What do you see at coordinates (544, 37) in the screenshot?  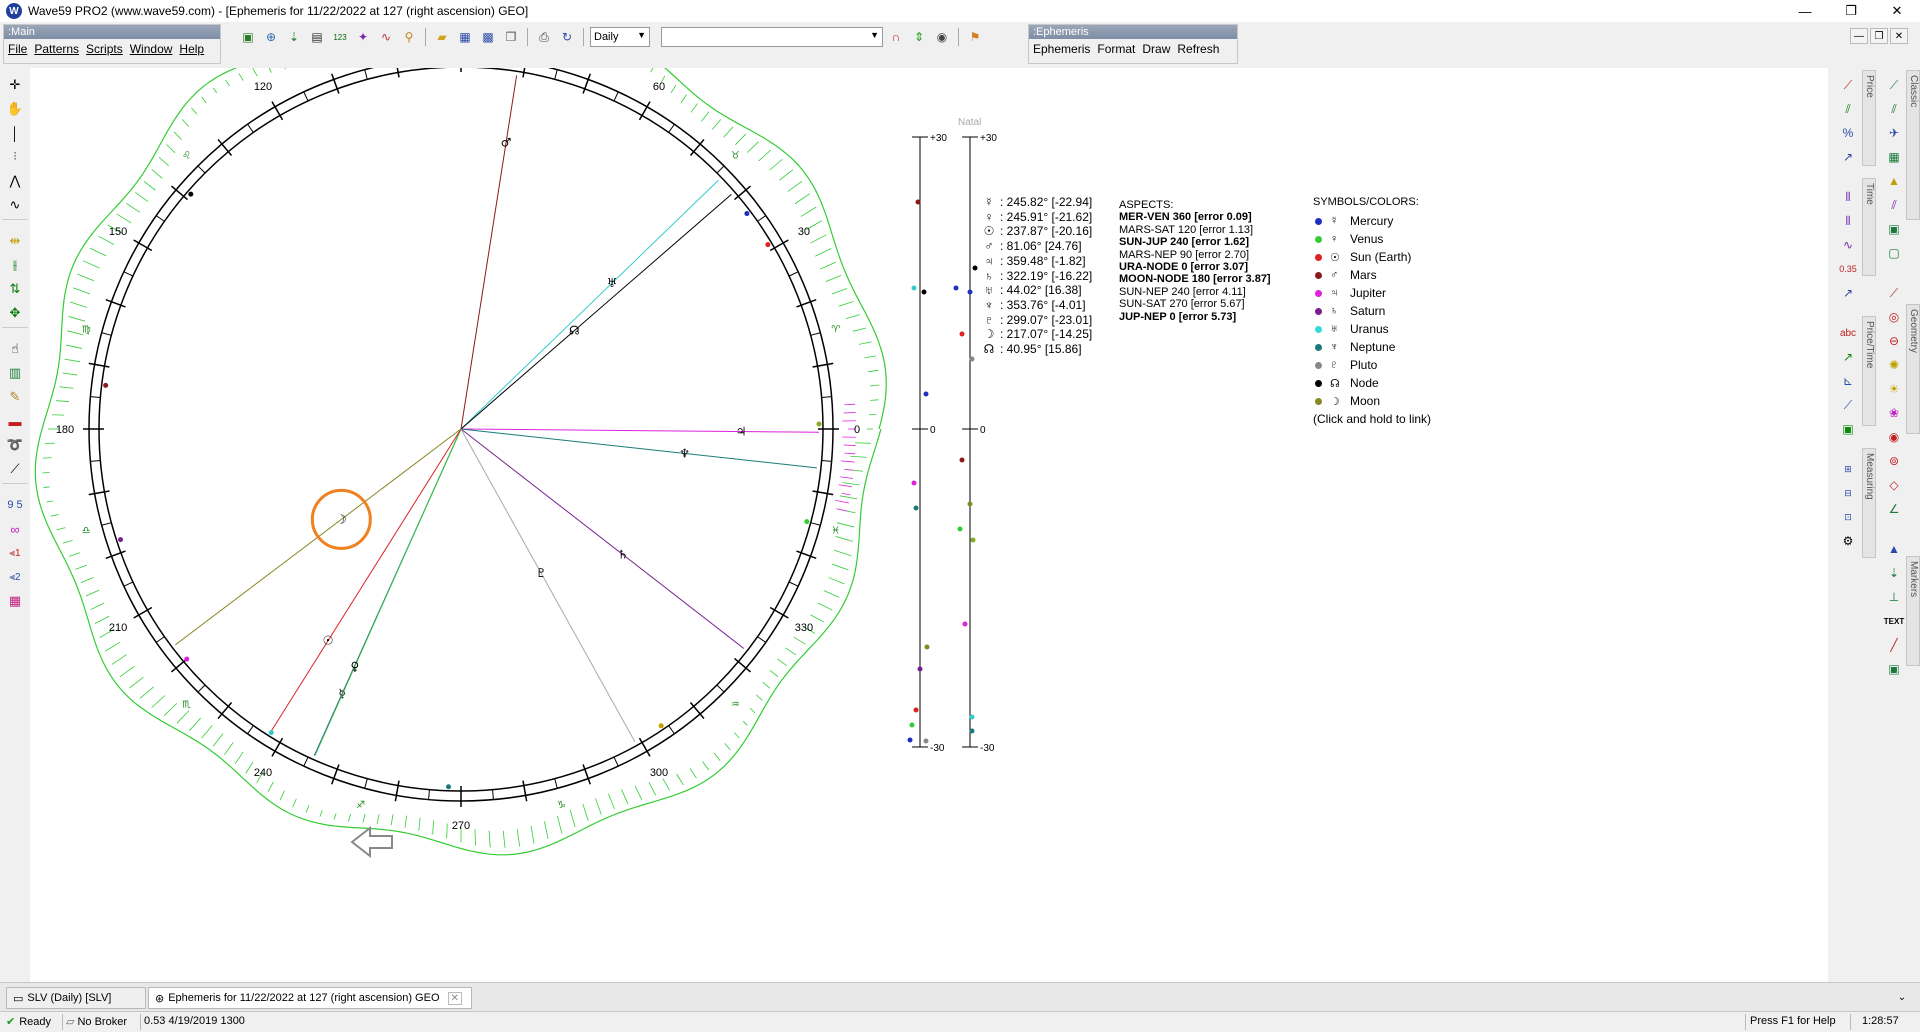 I see `print-icon: ⎙` at bounding box center [544, 37].